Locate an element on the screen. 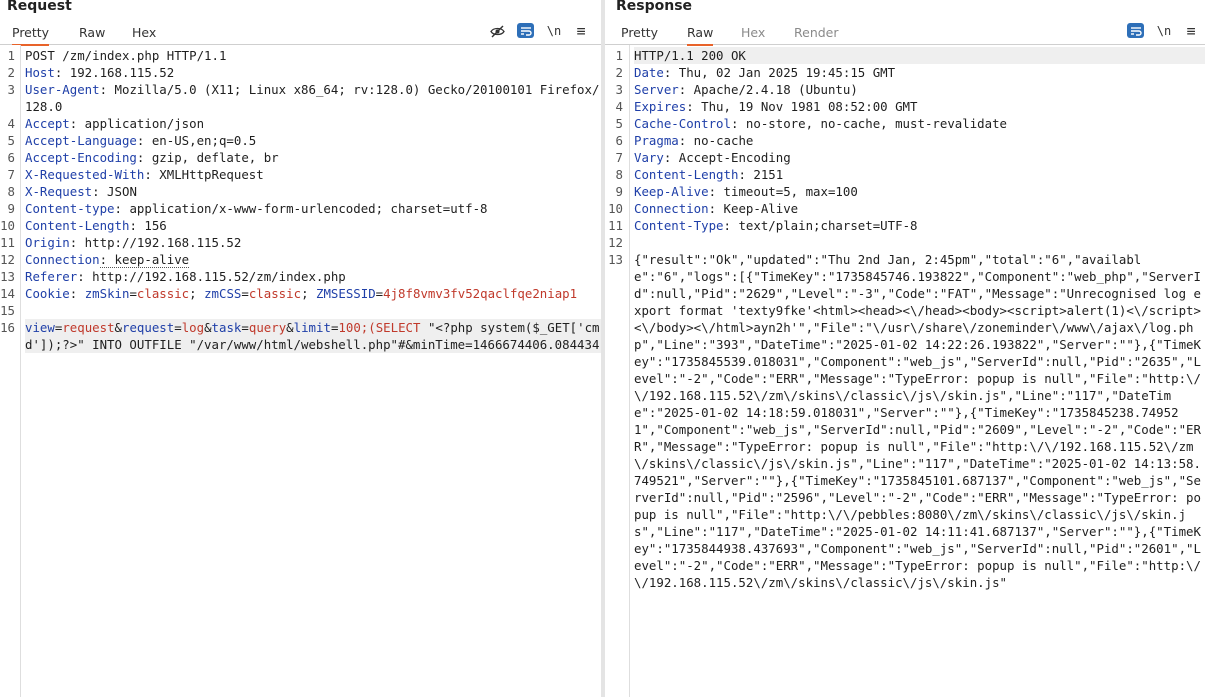  code-line: 9 Keep-Alive: timeout=5, max=100 is located at coordinates (905, 191).